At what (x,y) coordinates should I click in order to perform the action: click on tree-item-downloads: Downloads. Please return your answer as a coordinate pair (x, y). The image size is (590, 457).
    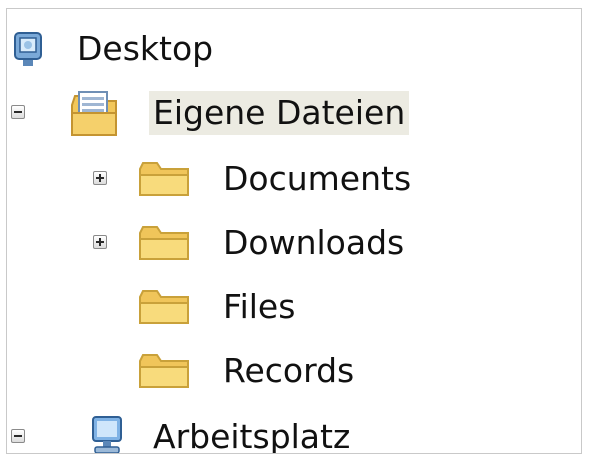
    Looking at the image, I should click on (294, 245).